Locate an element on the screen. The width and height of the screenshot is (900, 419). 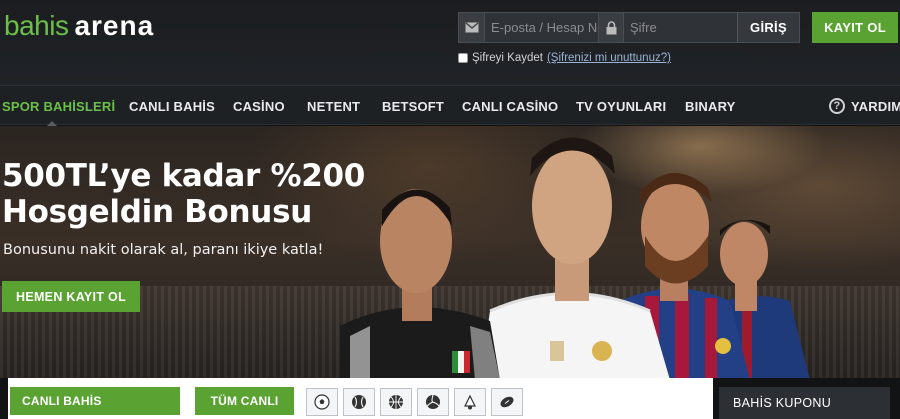
register-button: KAYIT OL is located at coordinates (855, 27).